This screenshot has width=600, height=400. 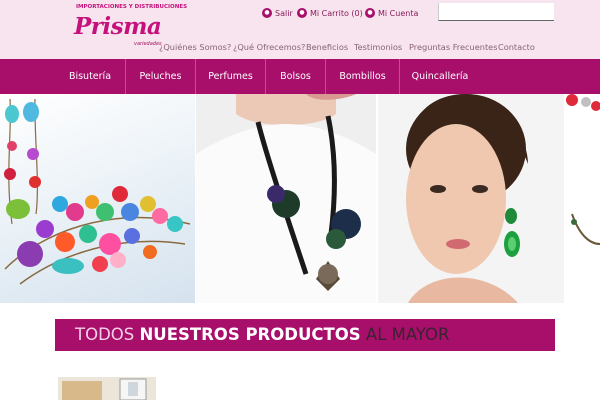 What do you see at coordinates (516, 48) in the screenshot?
I see `topnav-contacto: Contacto` at bounding box center [516, 48].